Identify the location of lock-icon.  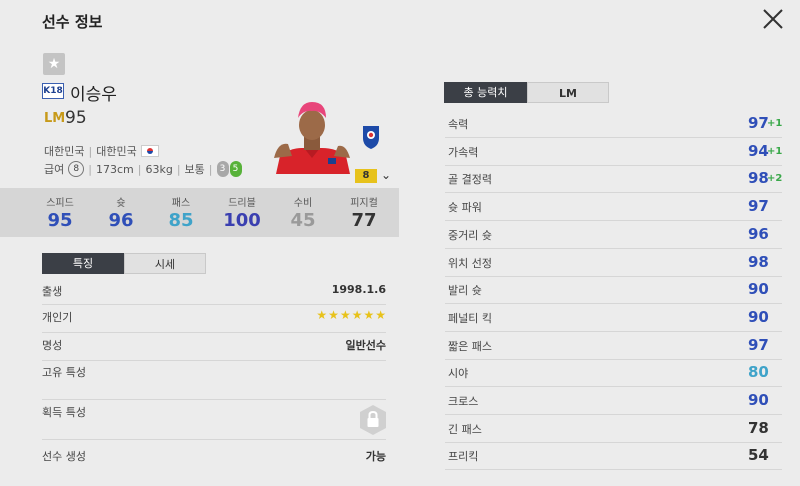
(373, 420).